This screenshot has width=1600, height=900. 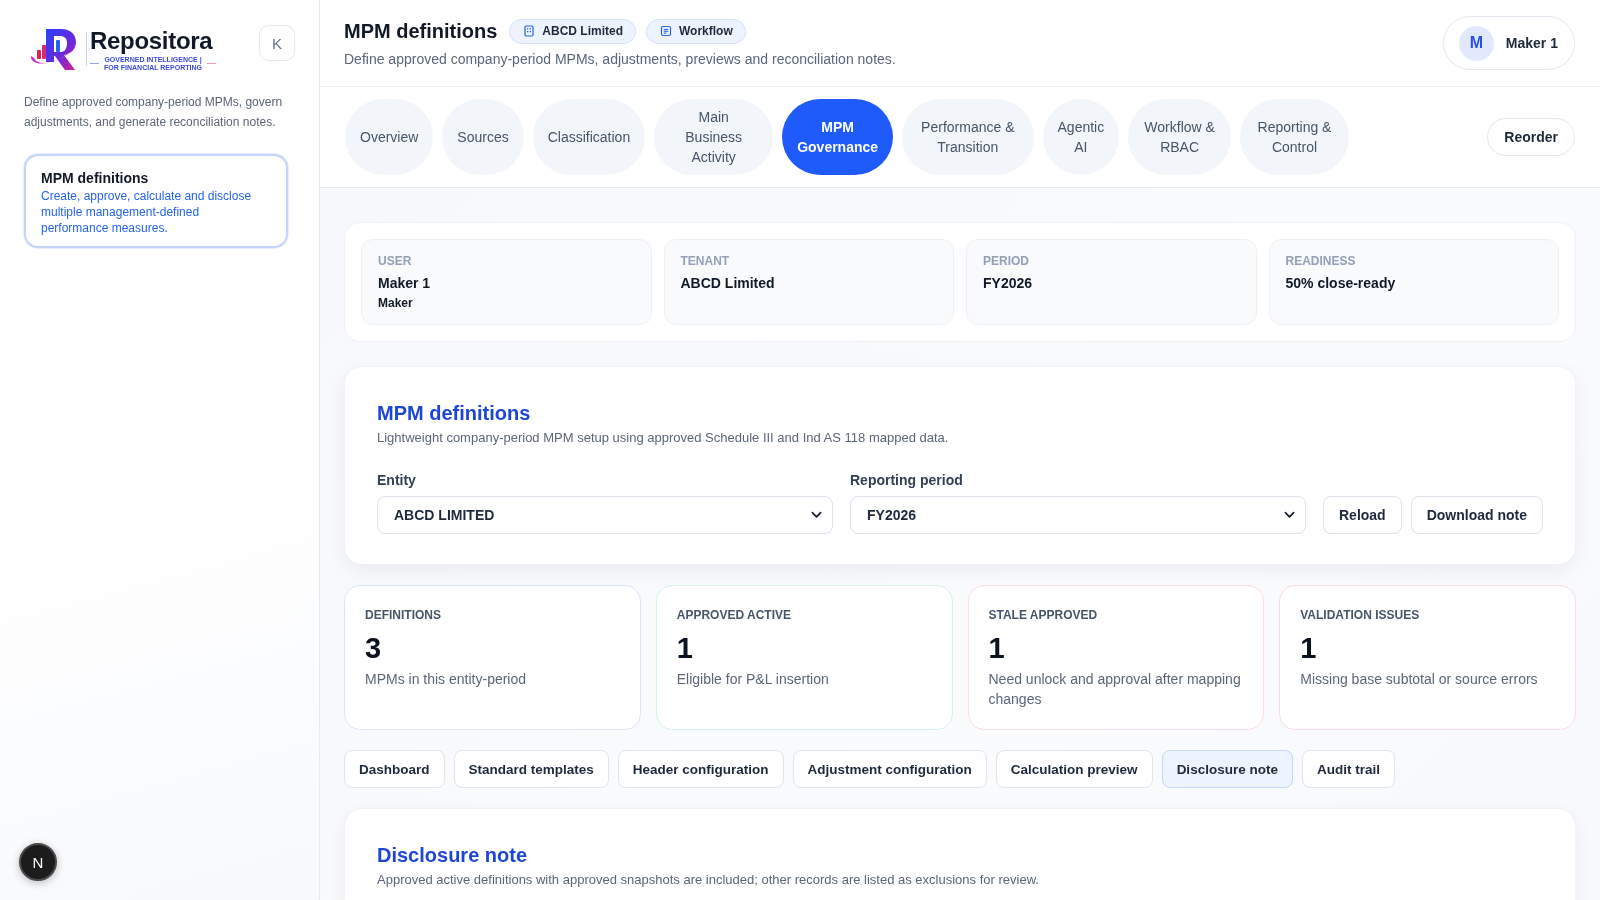 What do you see at coordinates (1341, 283) in the screenshot?
I see `context-value: 50% close-ready` at bounding box center [1341, 283].